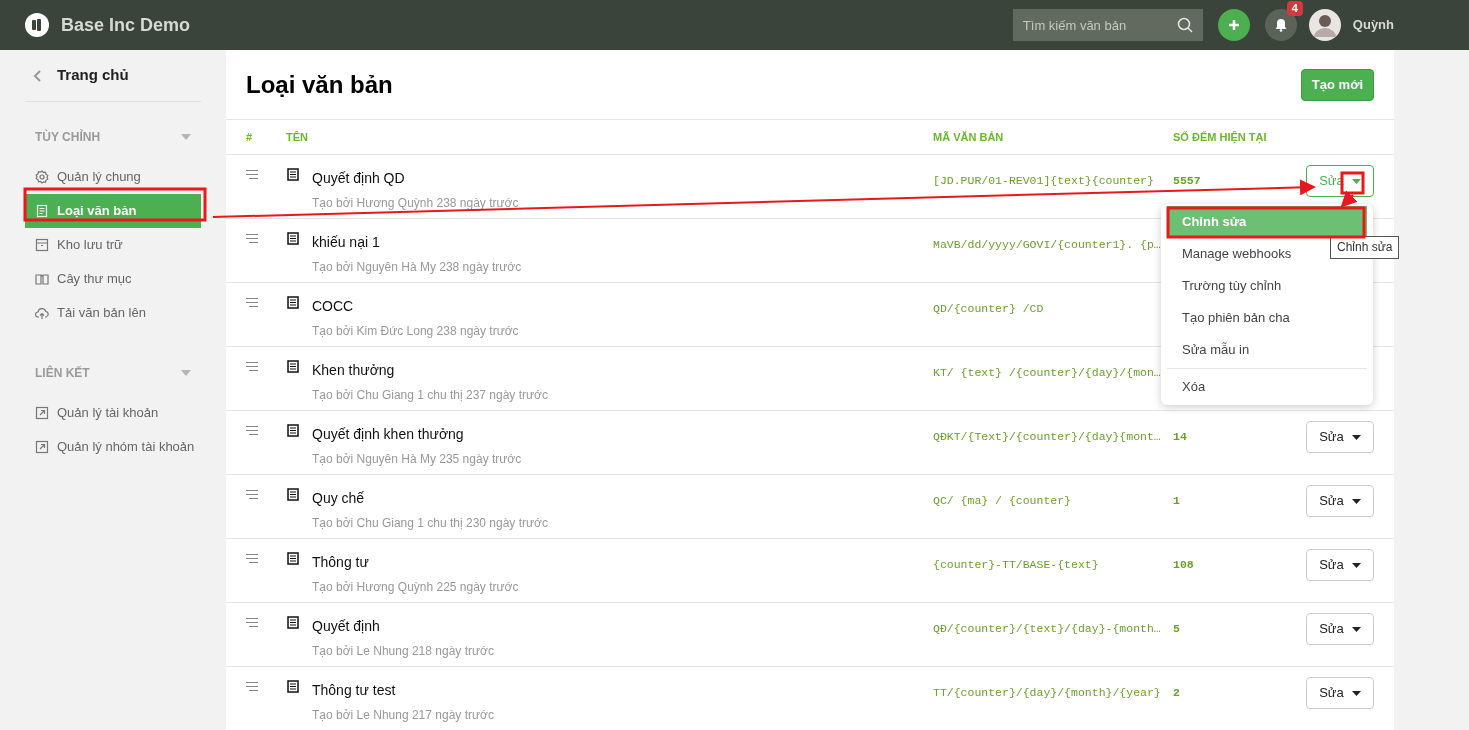 Image resolution: width=1469 pixels, height=730 pixels. What do you see at coordinates (403, 651) in the screenshot?
I see `created-by-text: Tạo bởi Le Nhung 218 ngày trước` at bounding box center [403, 651].